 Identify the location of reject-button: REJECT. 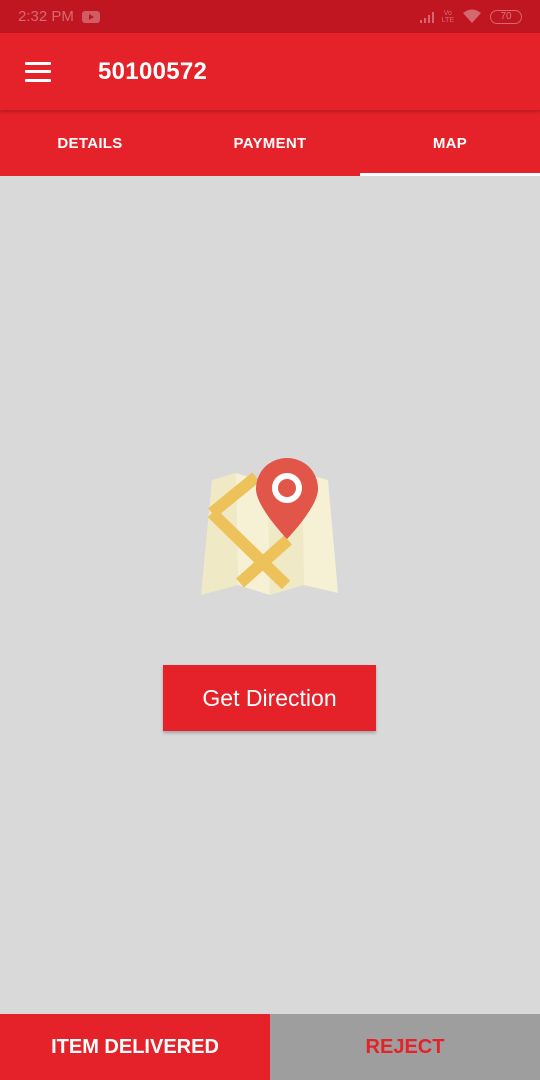
(405, 1047).